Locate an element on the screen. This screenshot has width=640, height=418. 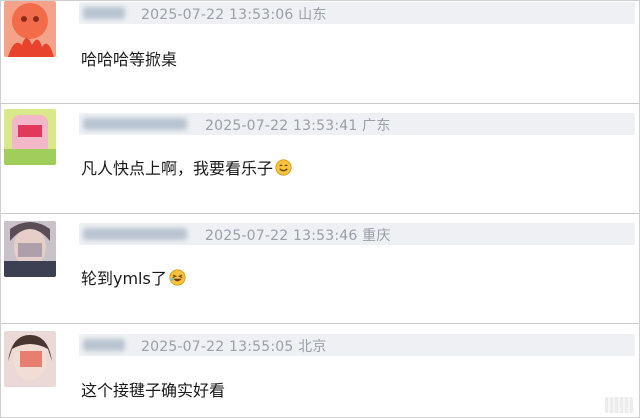
comment-timestamp: 2025-07-22 13:53:41 广东 is located at coordinates (298, 126).